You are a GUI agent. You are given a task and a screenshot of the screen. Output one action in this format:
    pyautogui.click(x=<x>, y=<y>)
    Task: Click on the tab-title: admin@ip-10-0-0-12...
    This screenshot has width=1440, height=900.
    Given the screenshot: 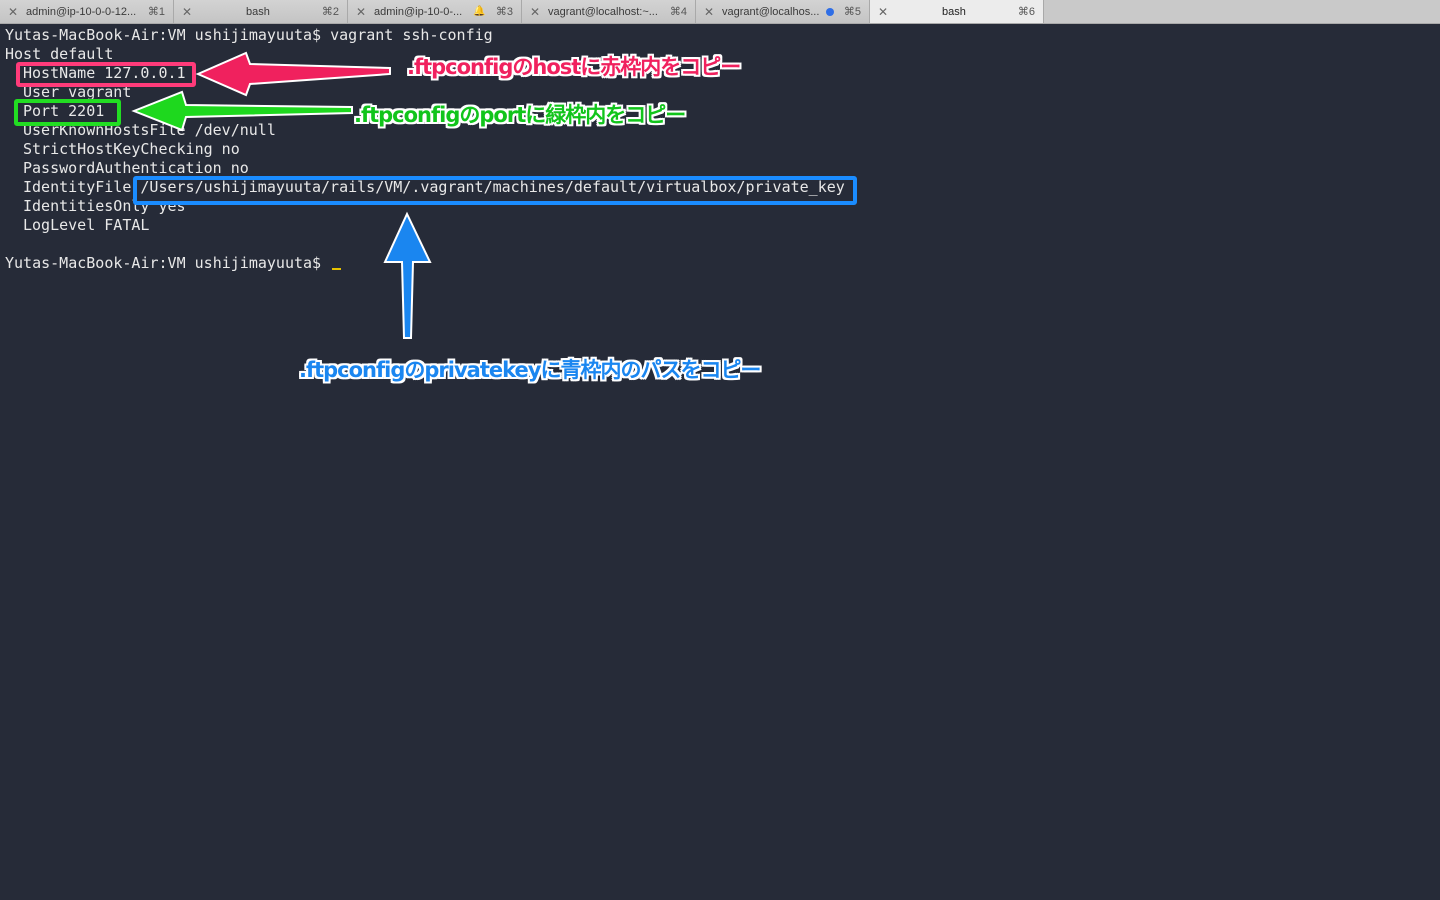 What is the action you would take?
    pyautogui.click(x=81, y=11)
    